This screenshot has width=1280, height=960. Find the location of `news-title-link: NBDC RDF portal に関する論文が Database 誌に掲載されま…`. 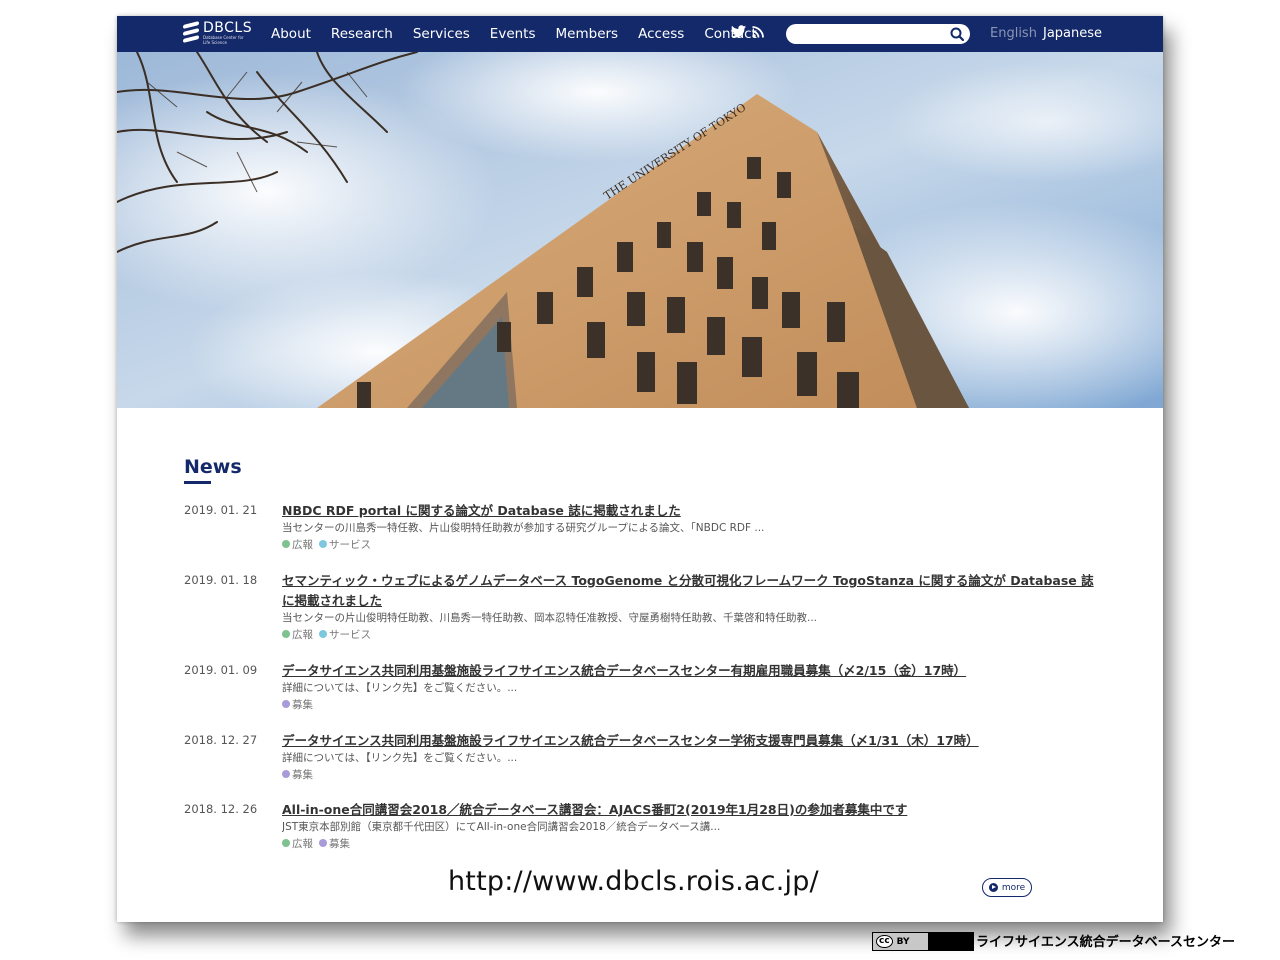

news-title-link: NBDC RDF portal に関する論文が Database 誌に掲載されま… is located at coordinates (688, 511).